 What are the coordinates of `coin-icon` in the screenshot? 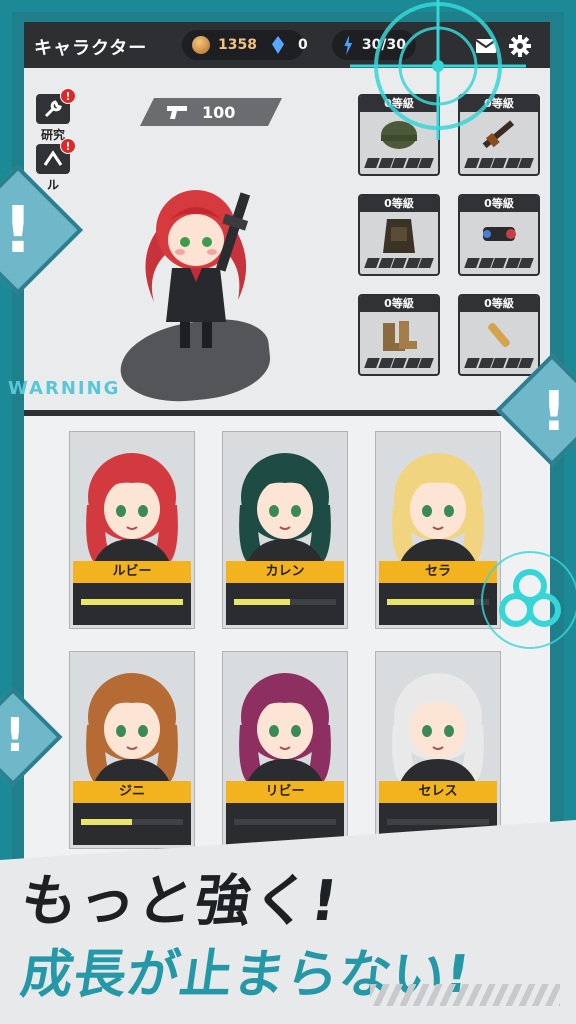 It's located at (201, 45).